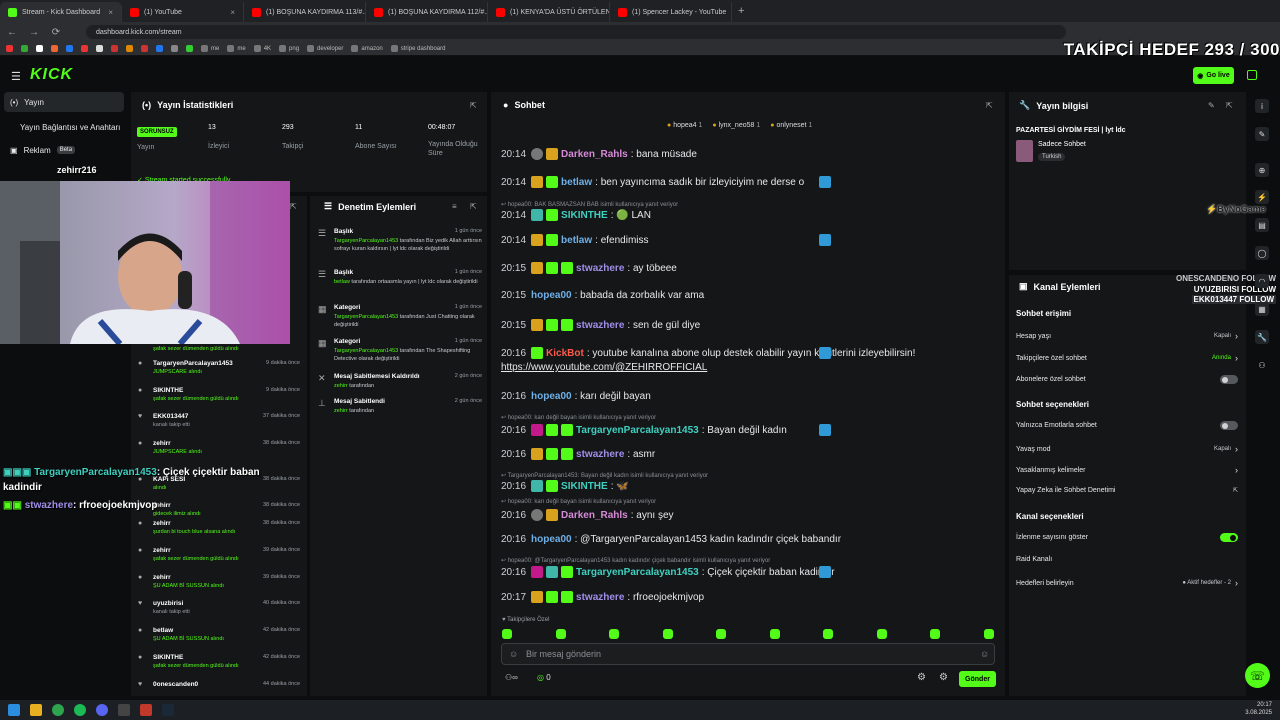  Describe the element at coordinates (236, 48) in the screenshot. I see `bookmark-item: me` at that location.